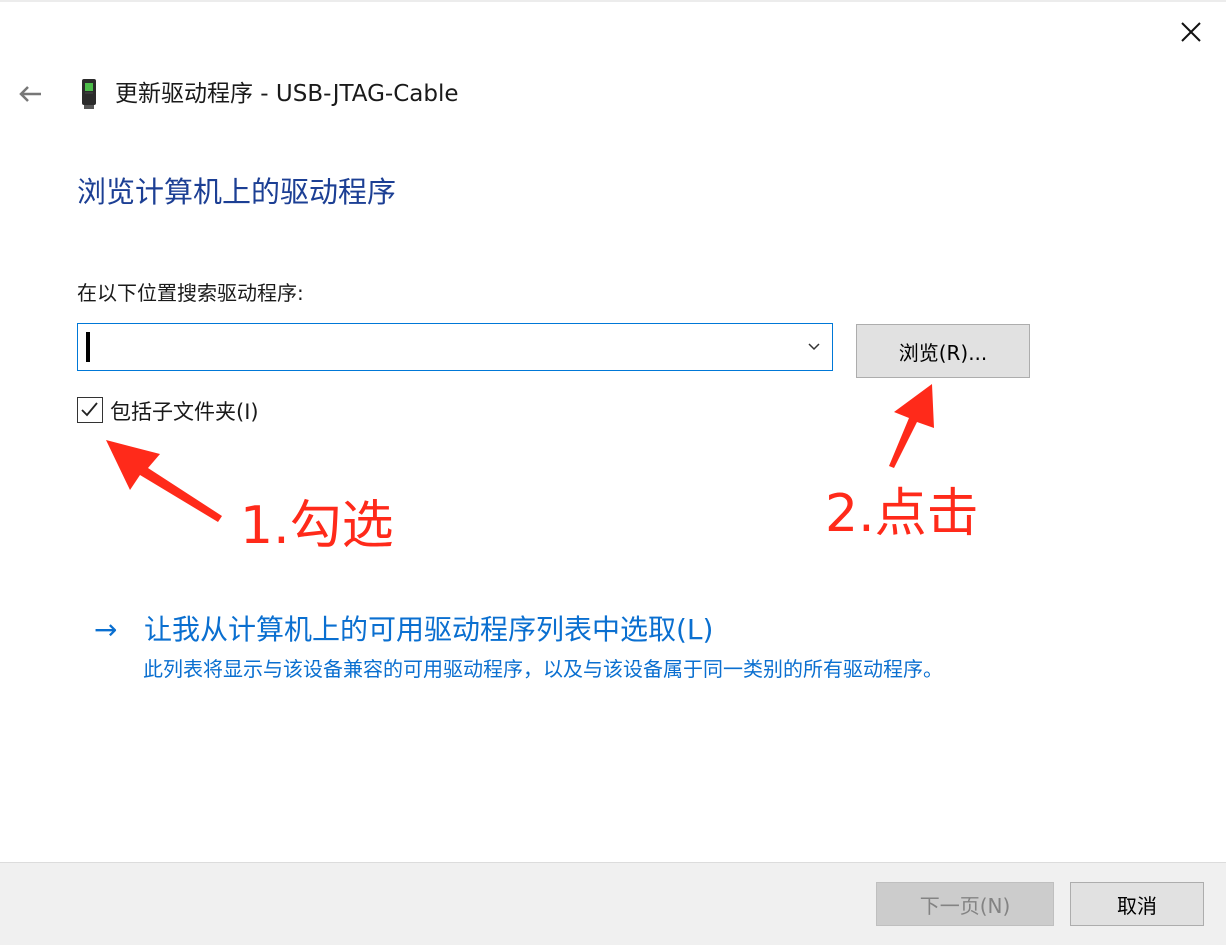 The image size is (1226, 945). I want to click on checkmark-icon, so click(89, 409).